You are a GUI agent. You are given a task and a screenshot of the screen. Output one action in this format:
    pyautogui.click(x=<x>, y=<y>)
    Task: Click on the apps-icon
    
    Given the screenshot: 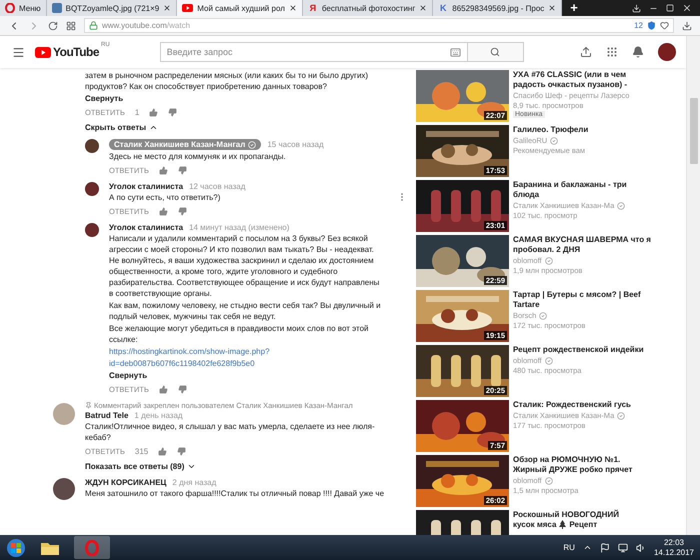 What is the action you would take?
    pyautogui.click(x=612, y=52)
    